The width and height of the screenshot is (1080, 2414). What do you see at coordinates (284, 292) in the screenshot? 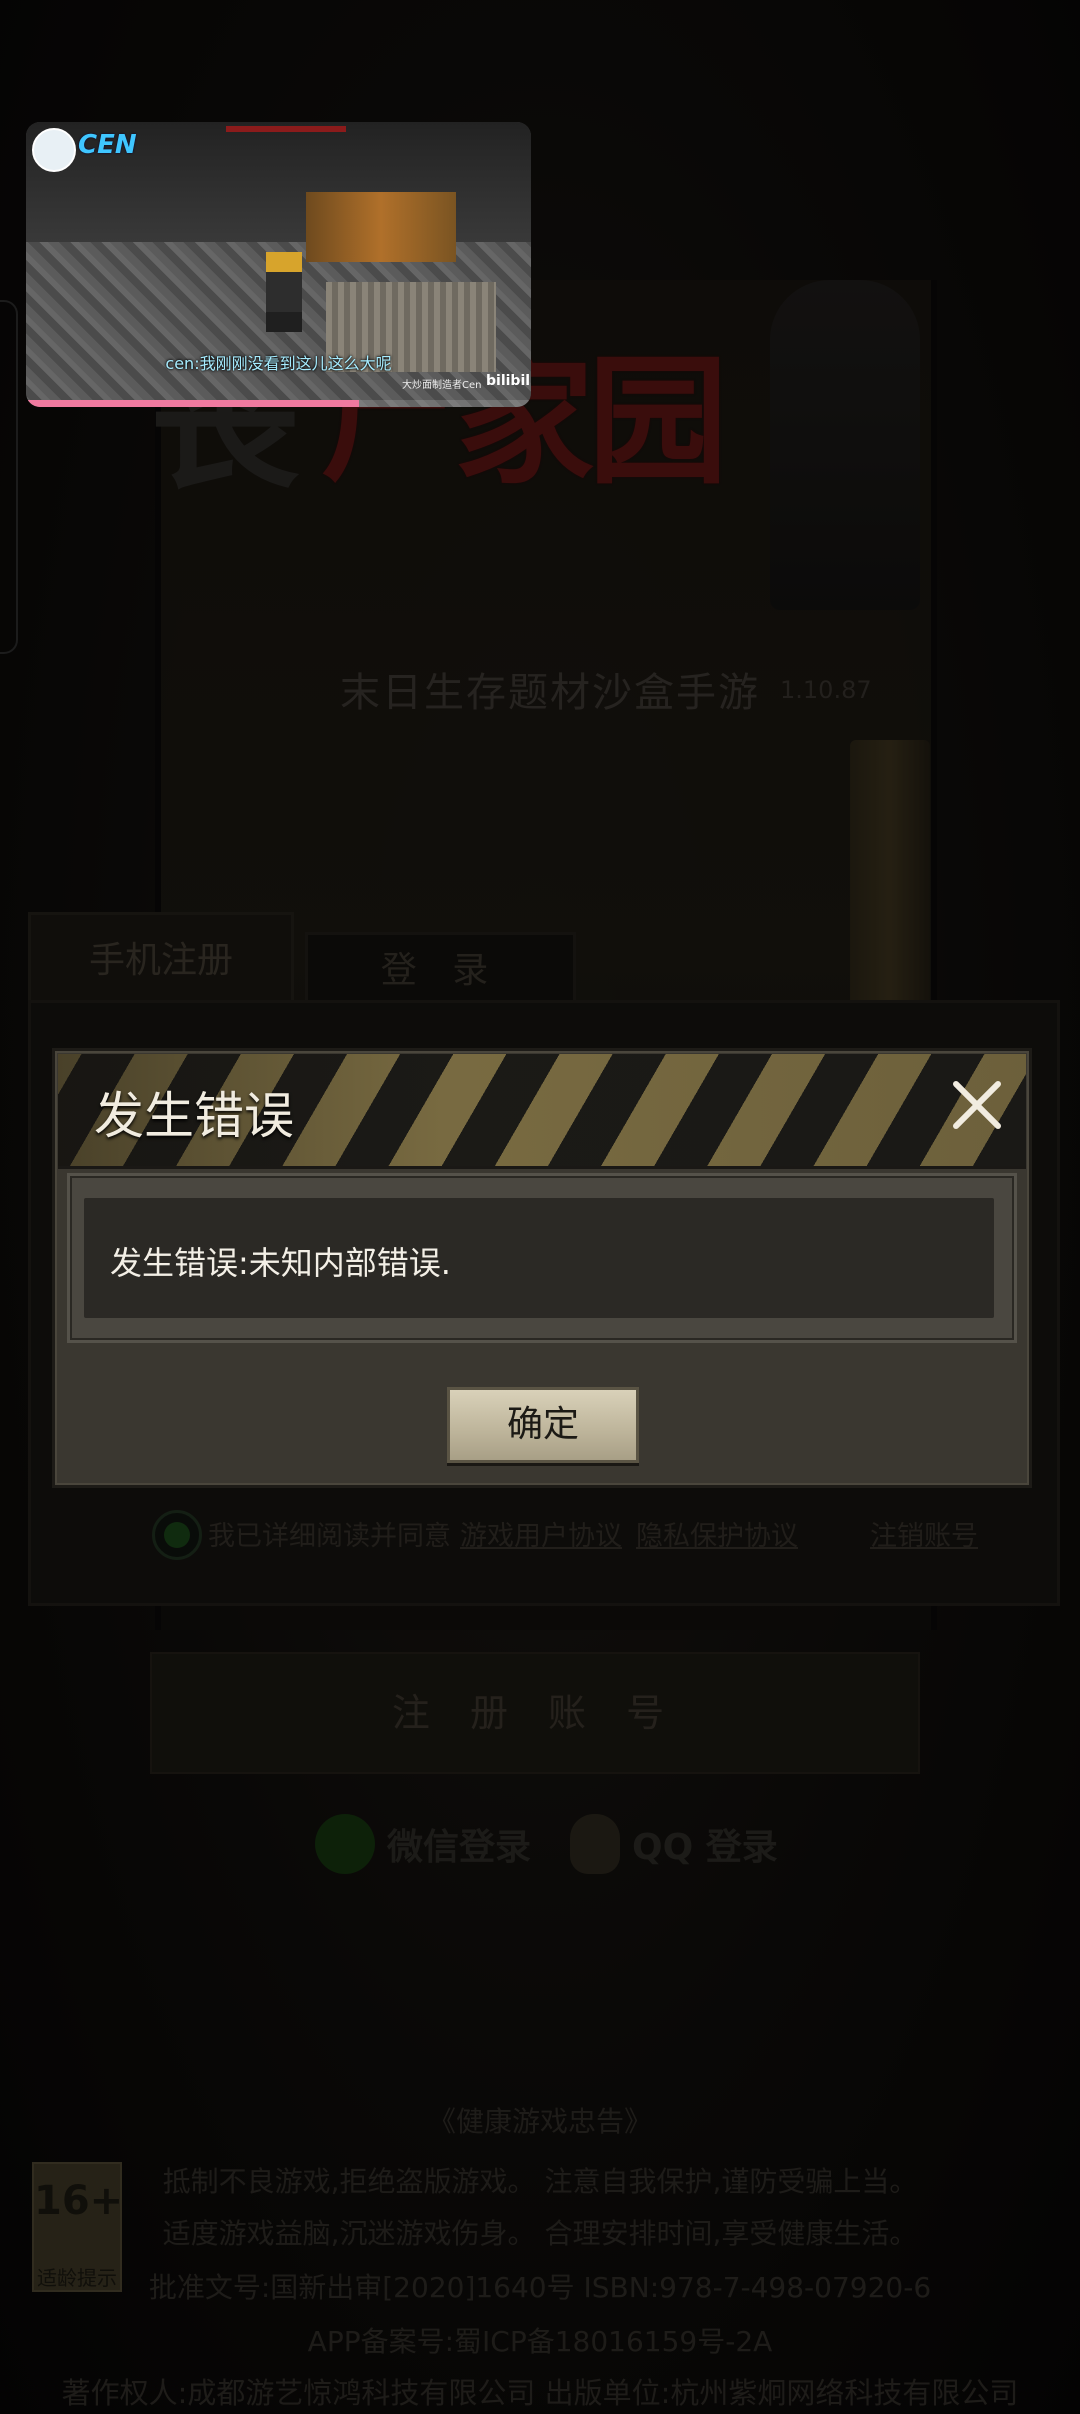
I see `pip-player-character` at bounding box center [284, 292].